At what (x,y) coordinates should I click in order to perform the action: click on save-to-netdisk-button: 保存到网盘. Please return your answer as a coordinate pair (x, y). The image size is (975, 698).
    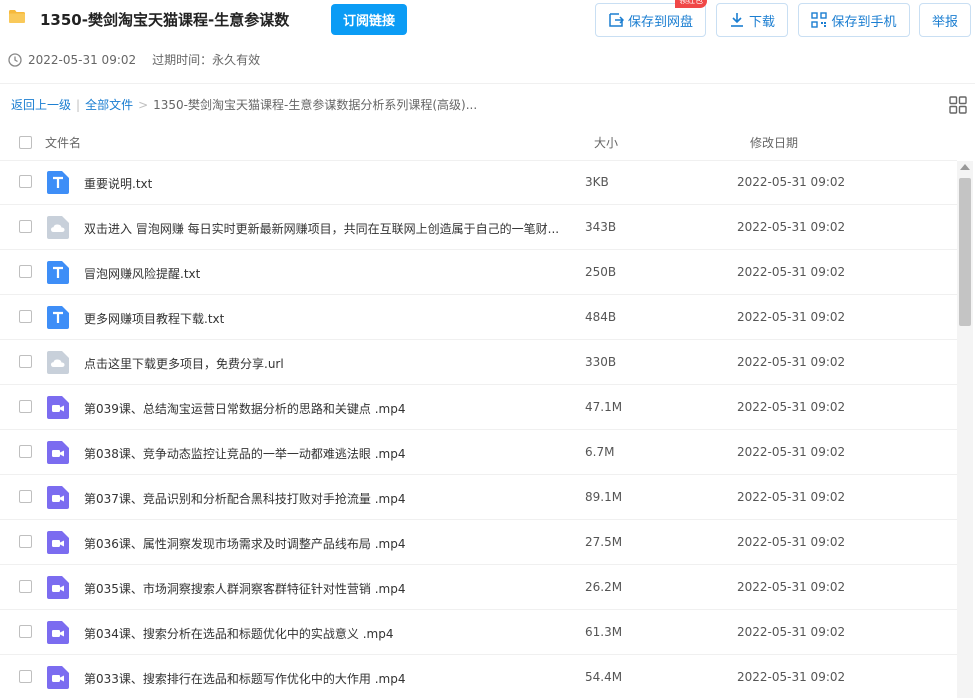
    Looking at the image, I should click on (650, 20).